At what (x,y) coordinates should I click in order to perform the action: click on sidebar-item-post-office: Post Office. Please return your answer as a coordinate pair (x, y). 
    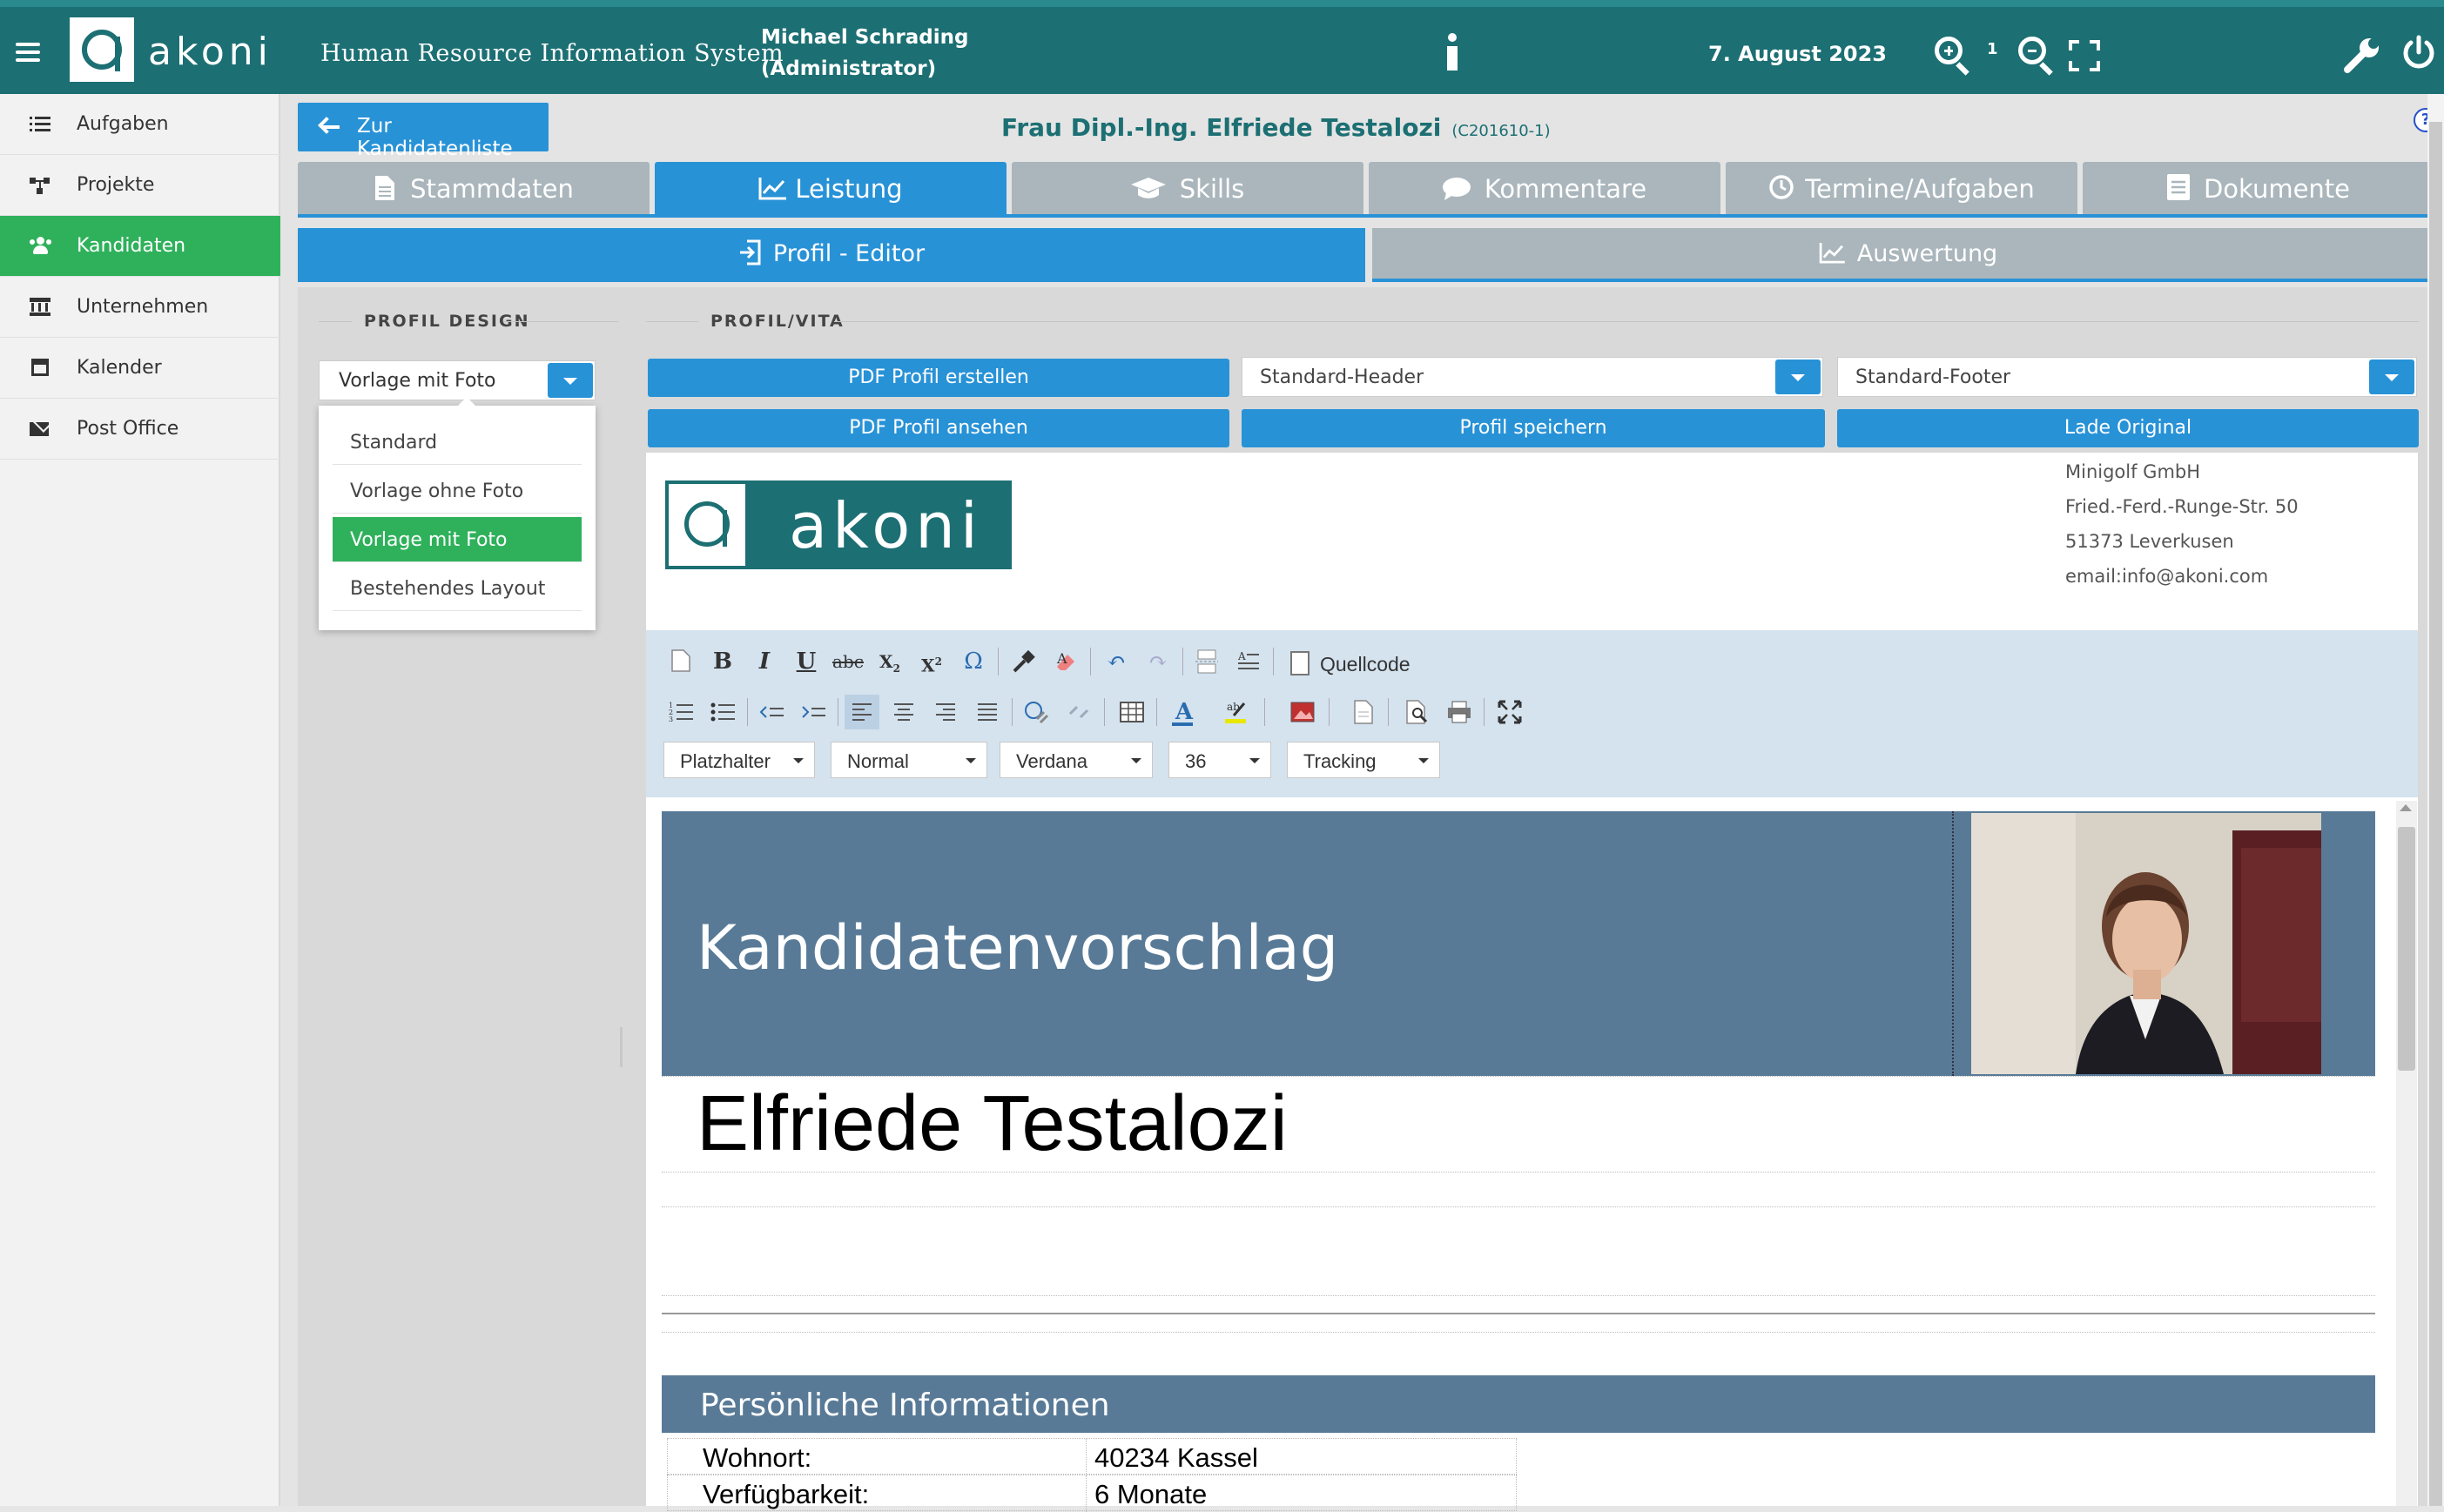
    Looking at the image, I should click on (140, 429).